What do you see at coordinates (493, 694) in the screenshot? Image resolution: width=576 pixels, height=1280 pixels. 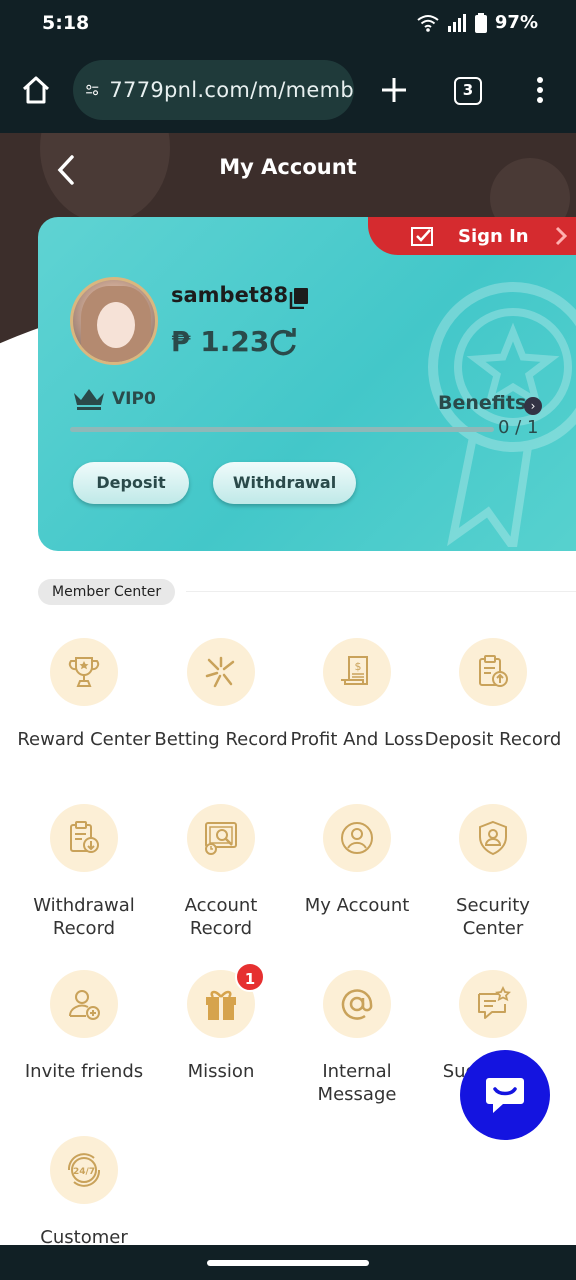 I see `grid-item-deposit-record: Deposit Record` at bounding box center [493, 694].